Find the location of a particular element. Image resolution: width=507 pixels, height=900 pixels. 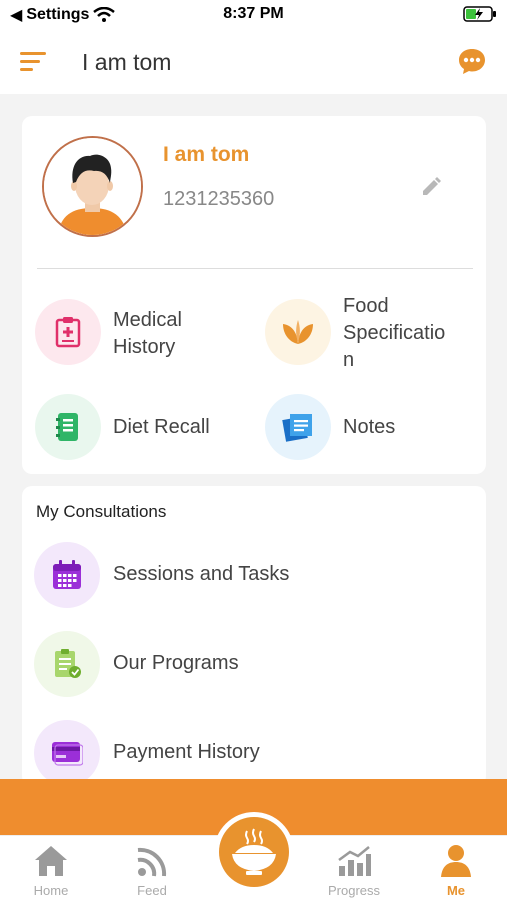

nav-progress: Progress is located at coordinates (354, 868).